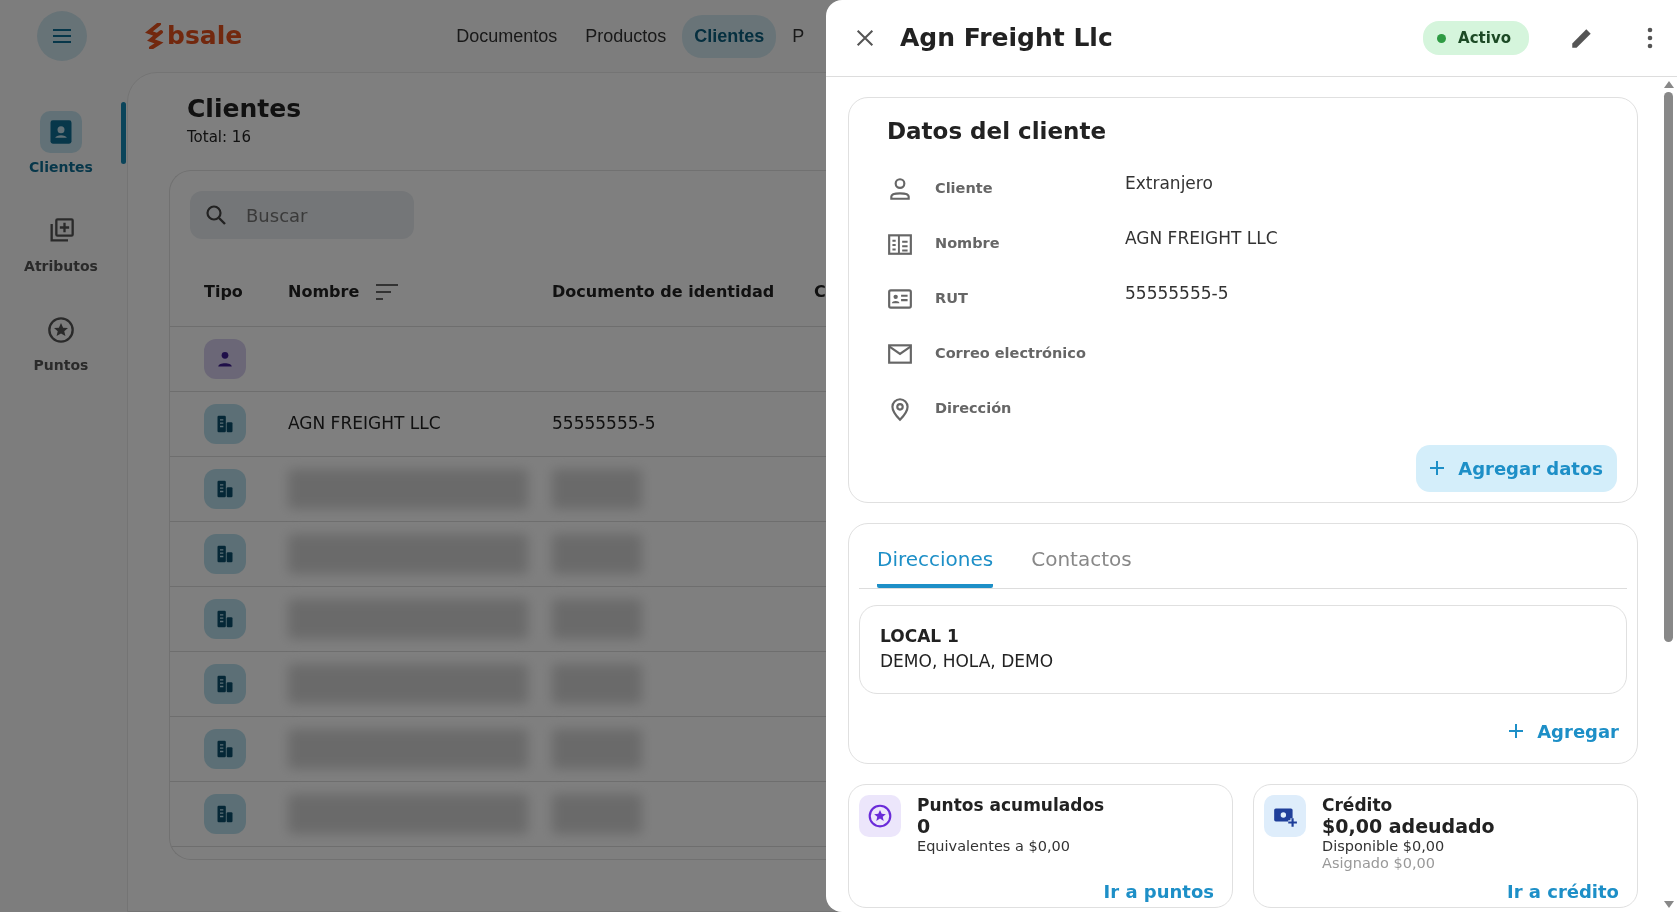 The height and width of the screenshot is (912, 1677). Describe the element at coordinates (219, 137) in the screenshot. I see `total-count: Total: 16` at that location.